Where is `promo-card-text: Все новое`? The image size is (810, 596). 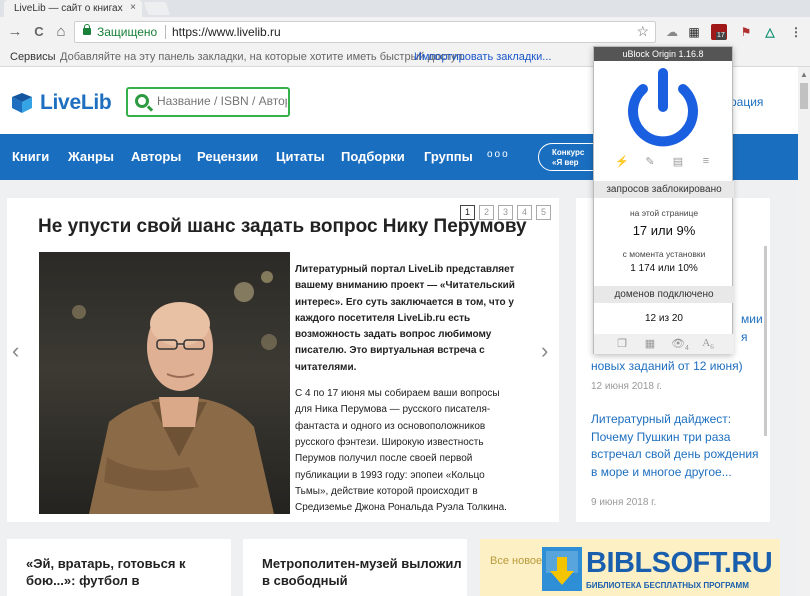
promo-card-text: Все новое is located at coordinates (516, 561).